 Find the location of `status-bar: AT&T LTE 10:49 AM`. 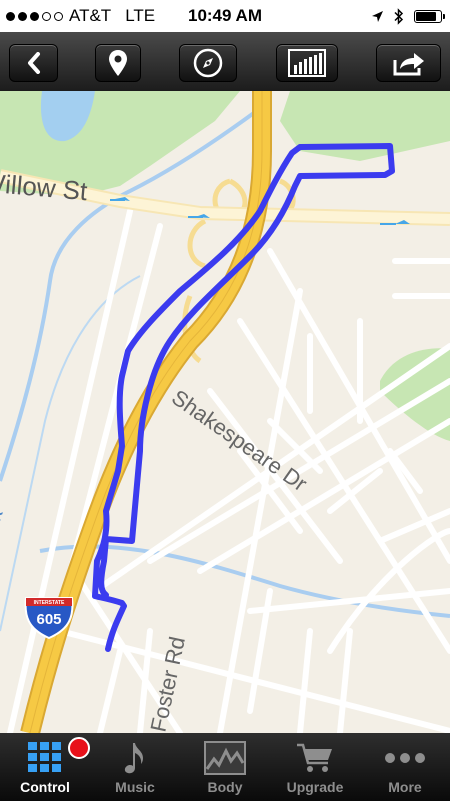

status-bar: AT&T LTE 10:49 AM is located at coordinates (225, 16).